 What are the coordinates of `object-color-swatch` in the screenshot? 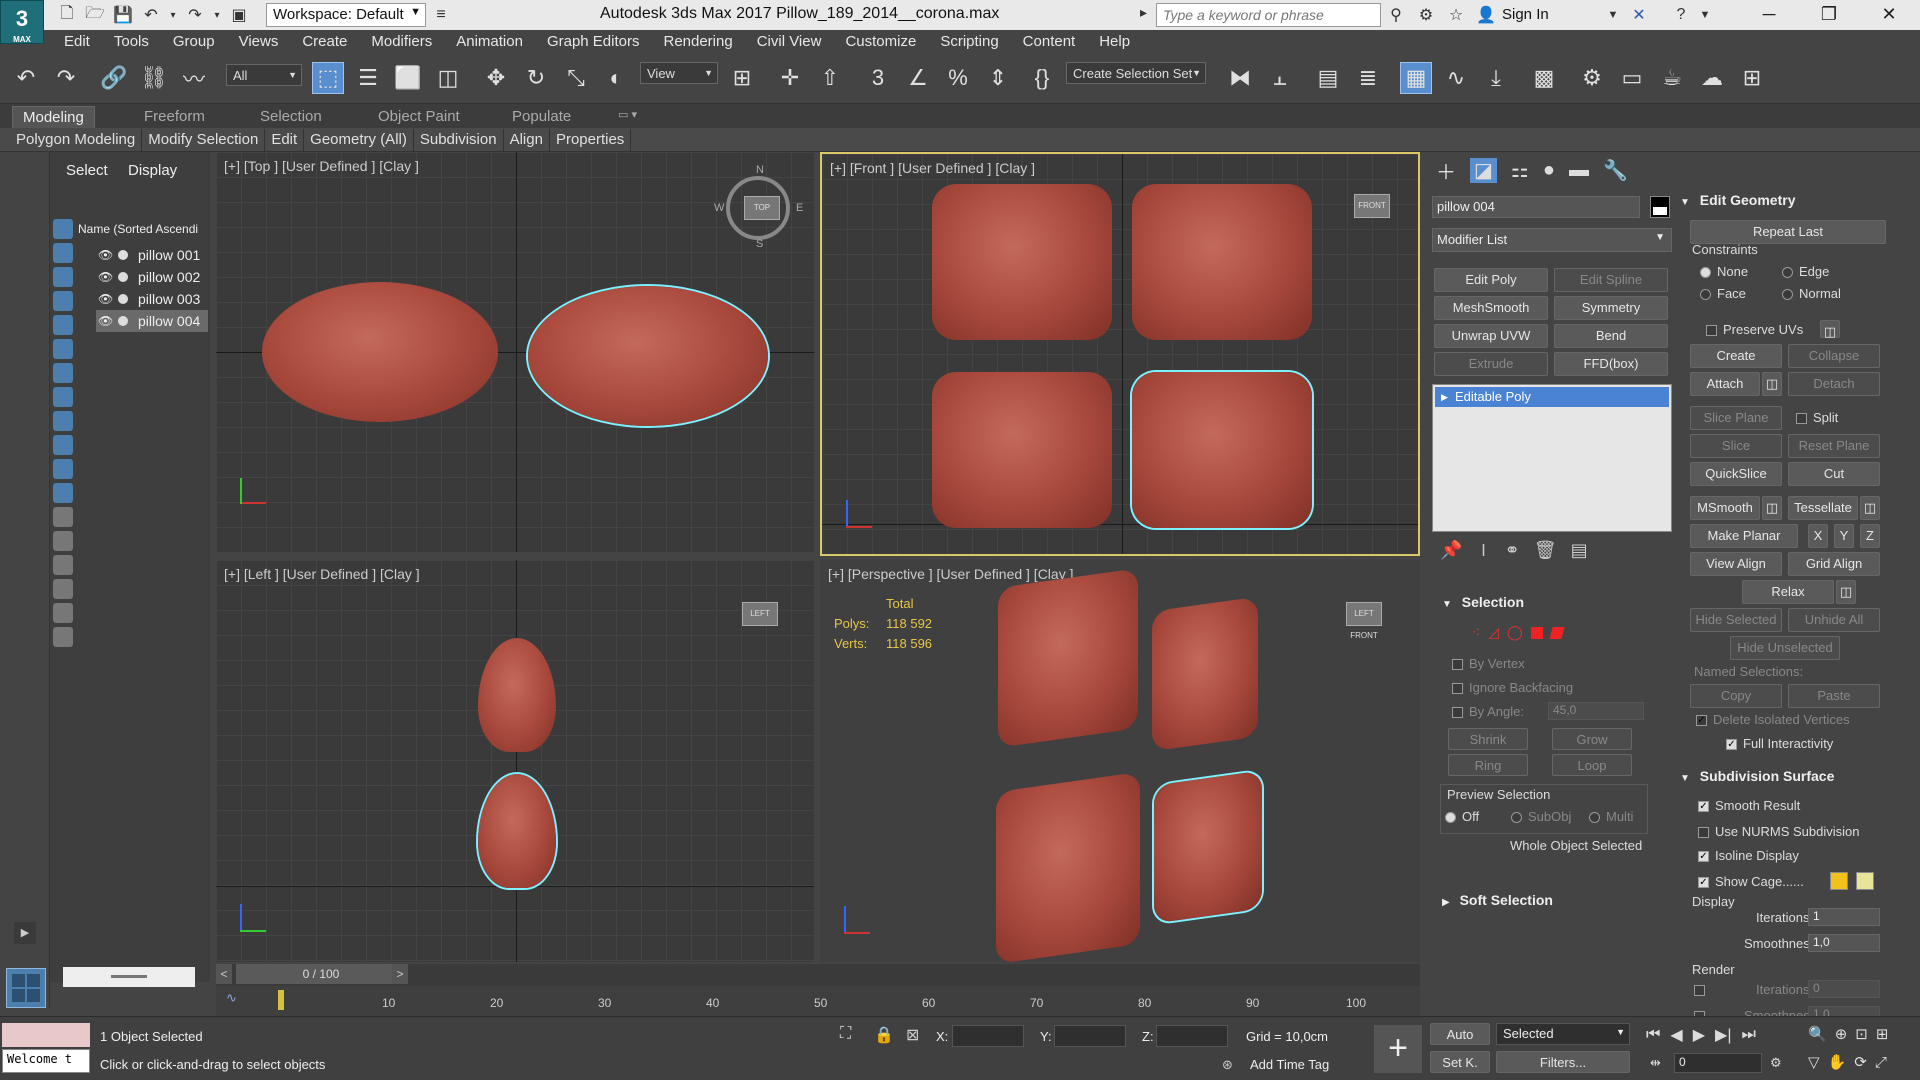 It's located at (1660, 207).